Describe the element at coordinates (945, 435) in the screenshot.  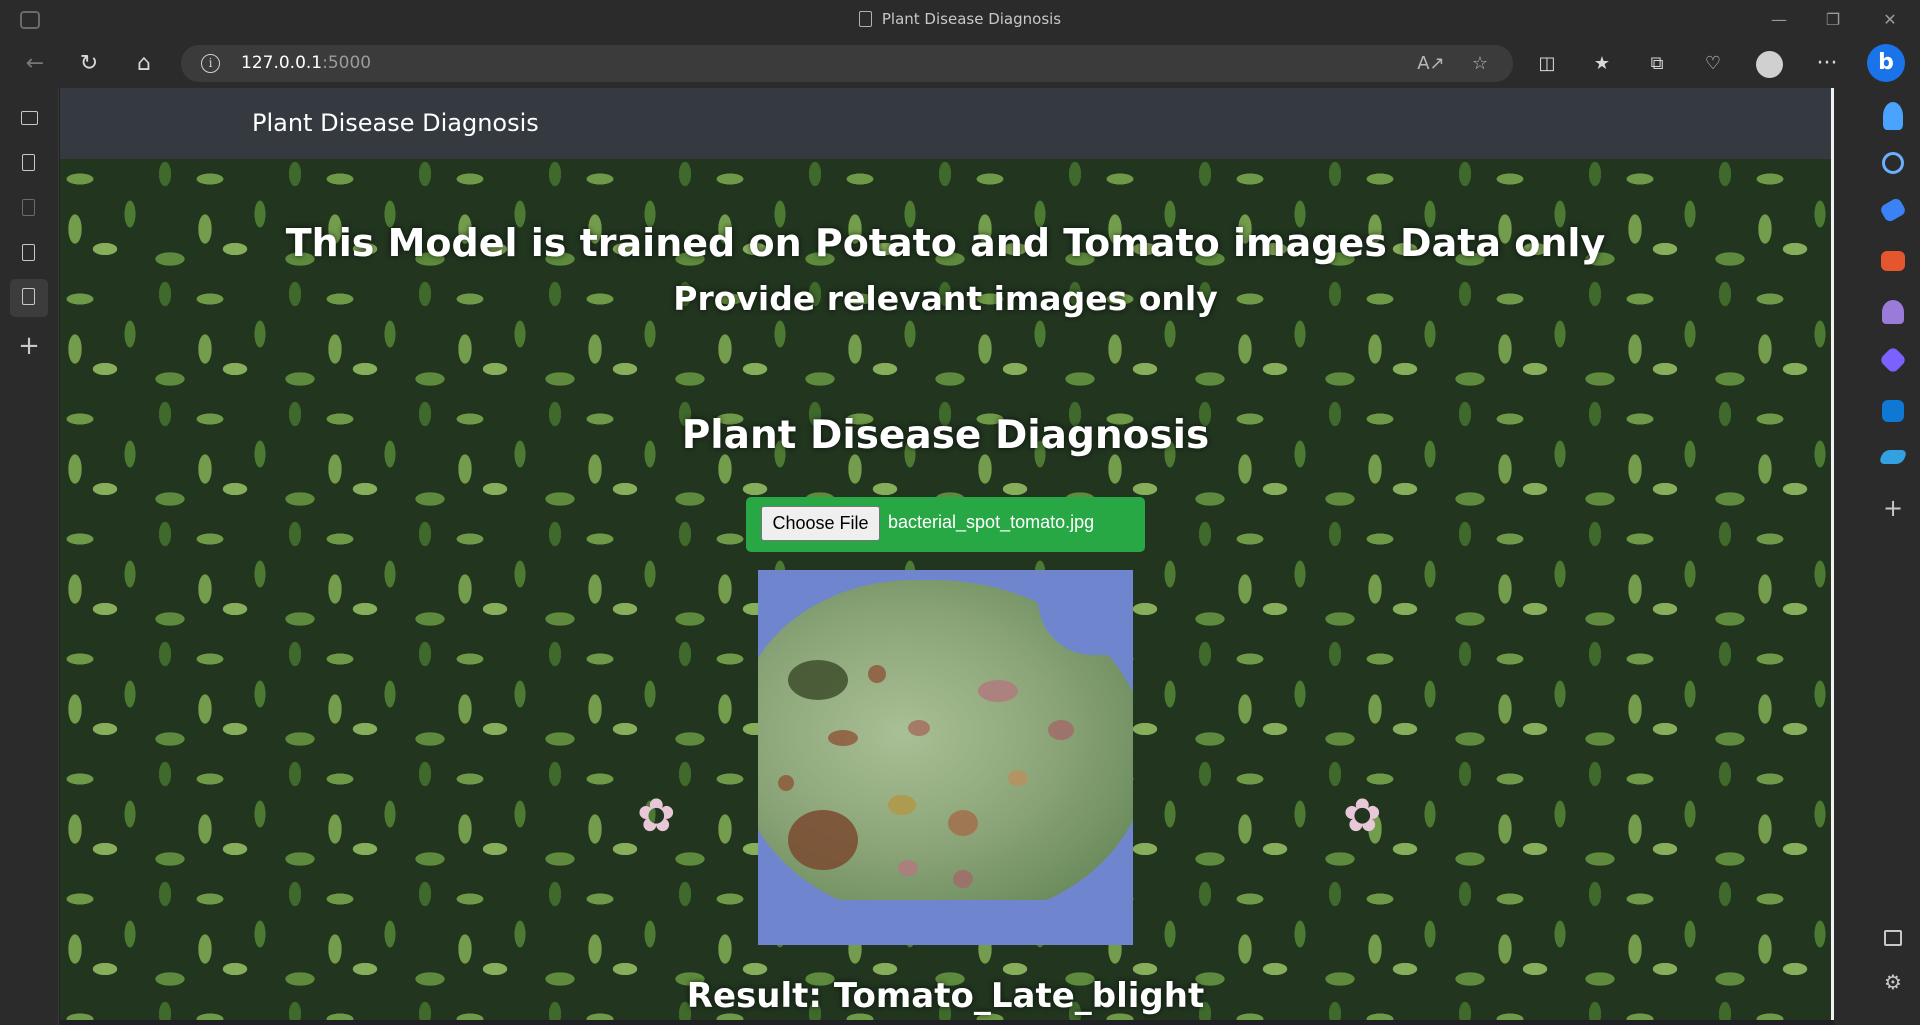
I see `section-title: Plant Disease Diagnosis` at that location.